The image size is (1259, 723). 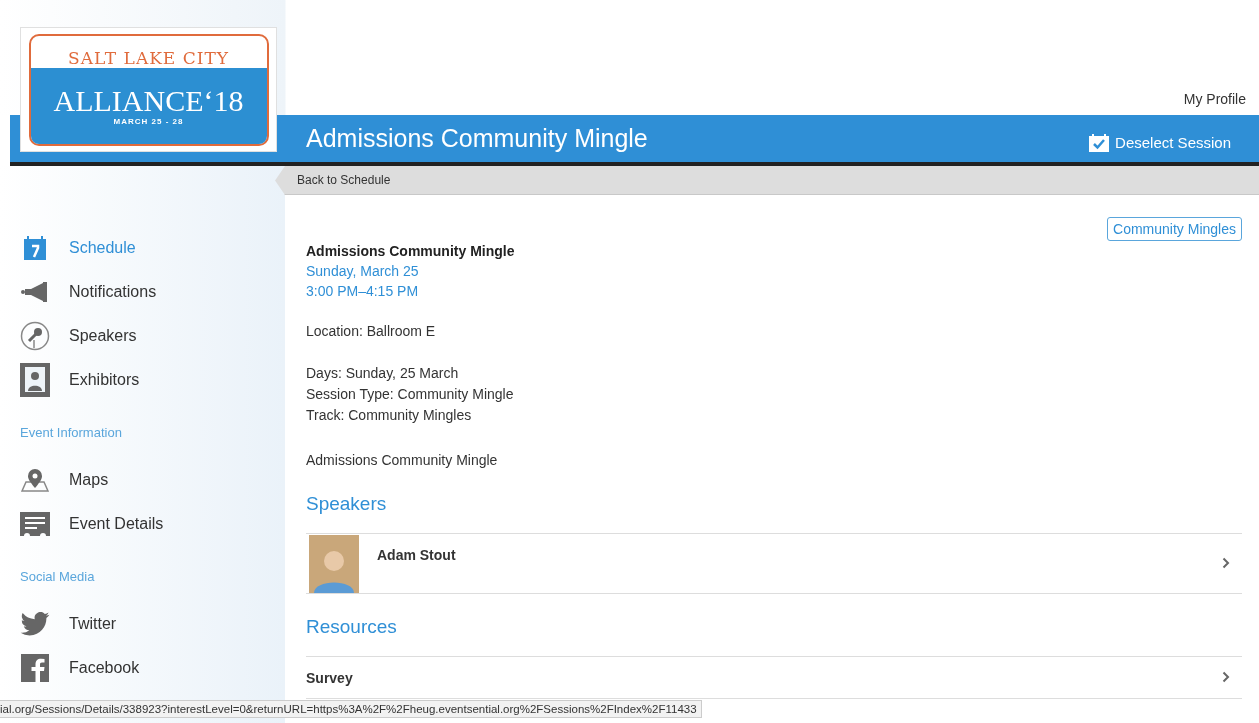 I want to click on sidebar-item: Notifications, so click(x=152, y=292).